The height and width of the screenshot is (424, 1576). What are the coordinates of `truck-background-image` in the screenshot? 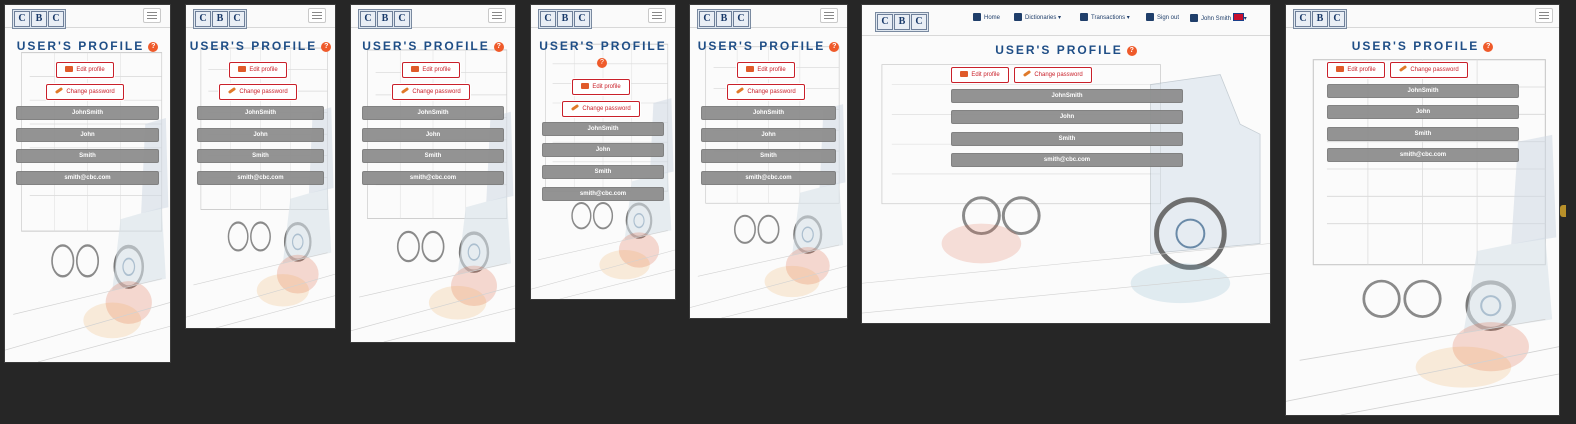 It's located at (260, 166).